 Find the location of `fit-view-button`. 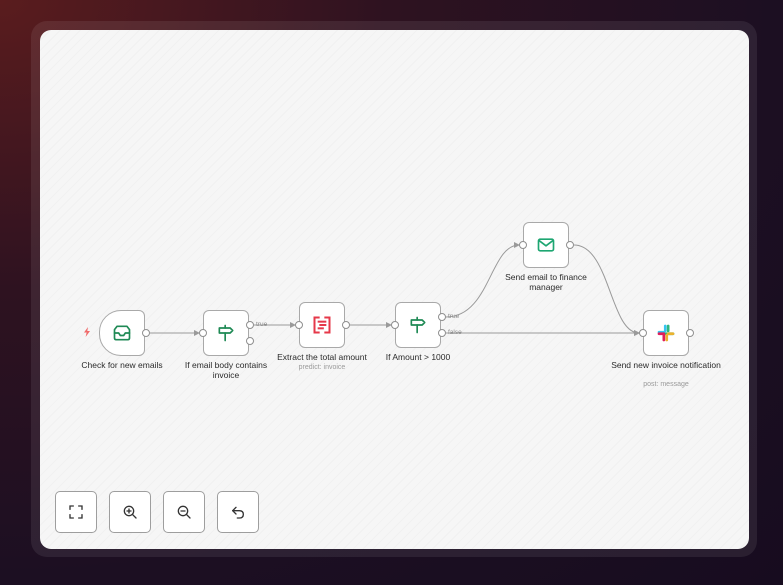

fit-view-button is located at coordinates (76, 512).